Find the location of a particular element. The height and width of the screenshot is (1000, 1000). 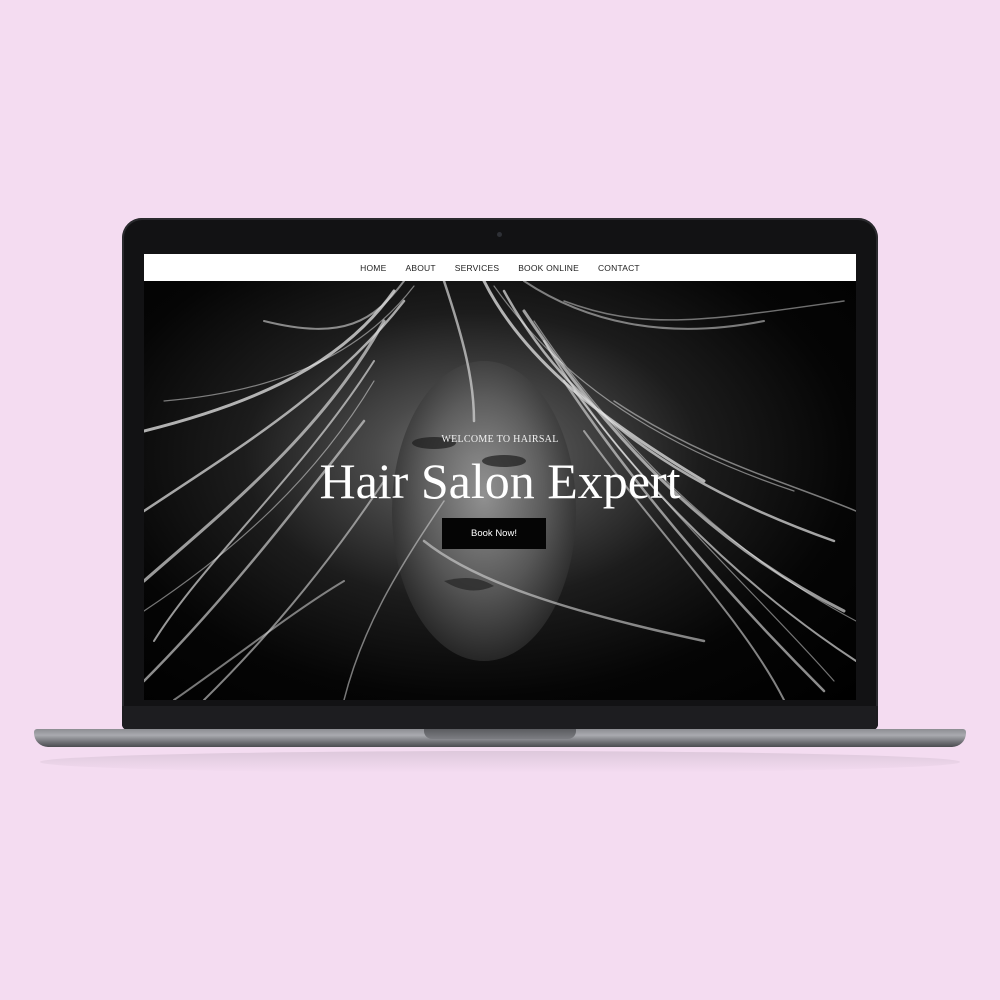

hero-title: Hair Salon Expert is located at coordinates (500, 481).